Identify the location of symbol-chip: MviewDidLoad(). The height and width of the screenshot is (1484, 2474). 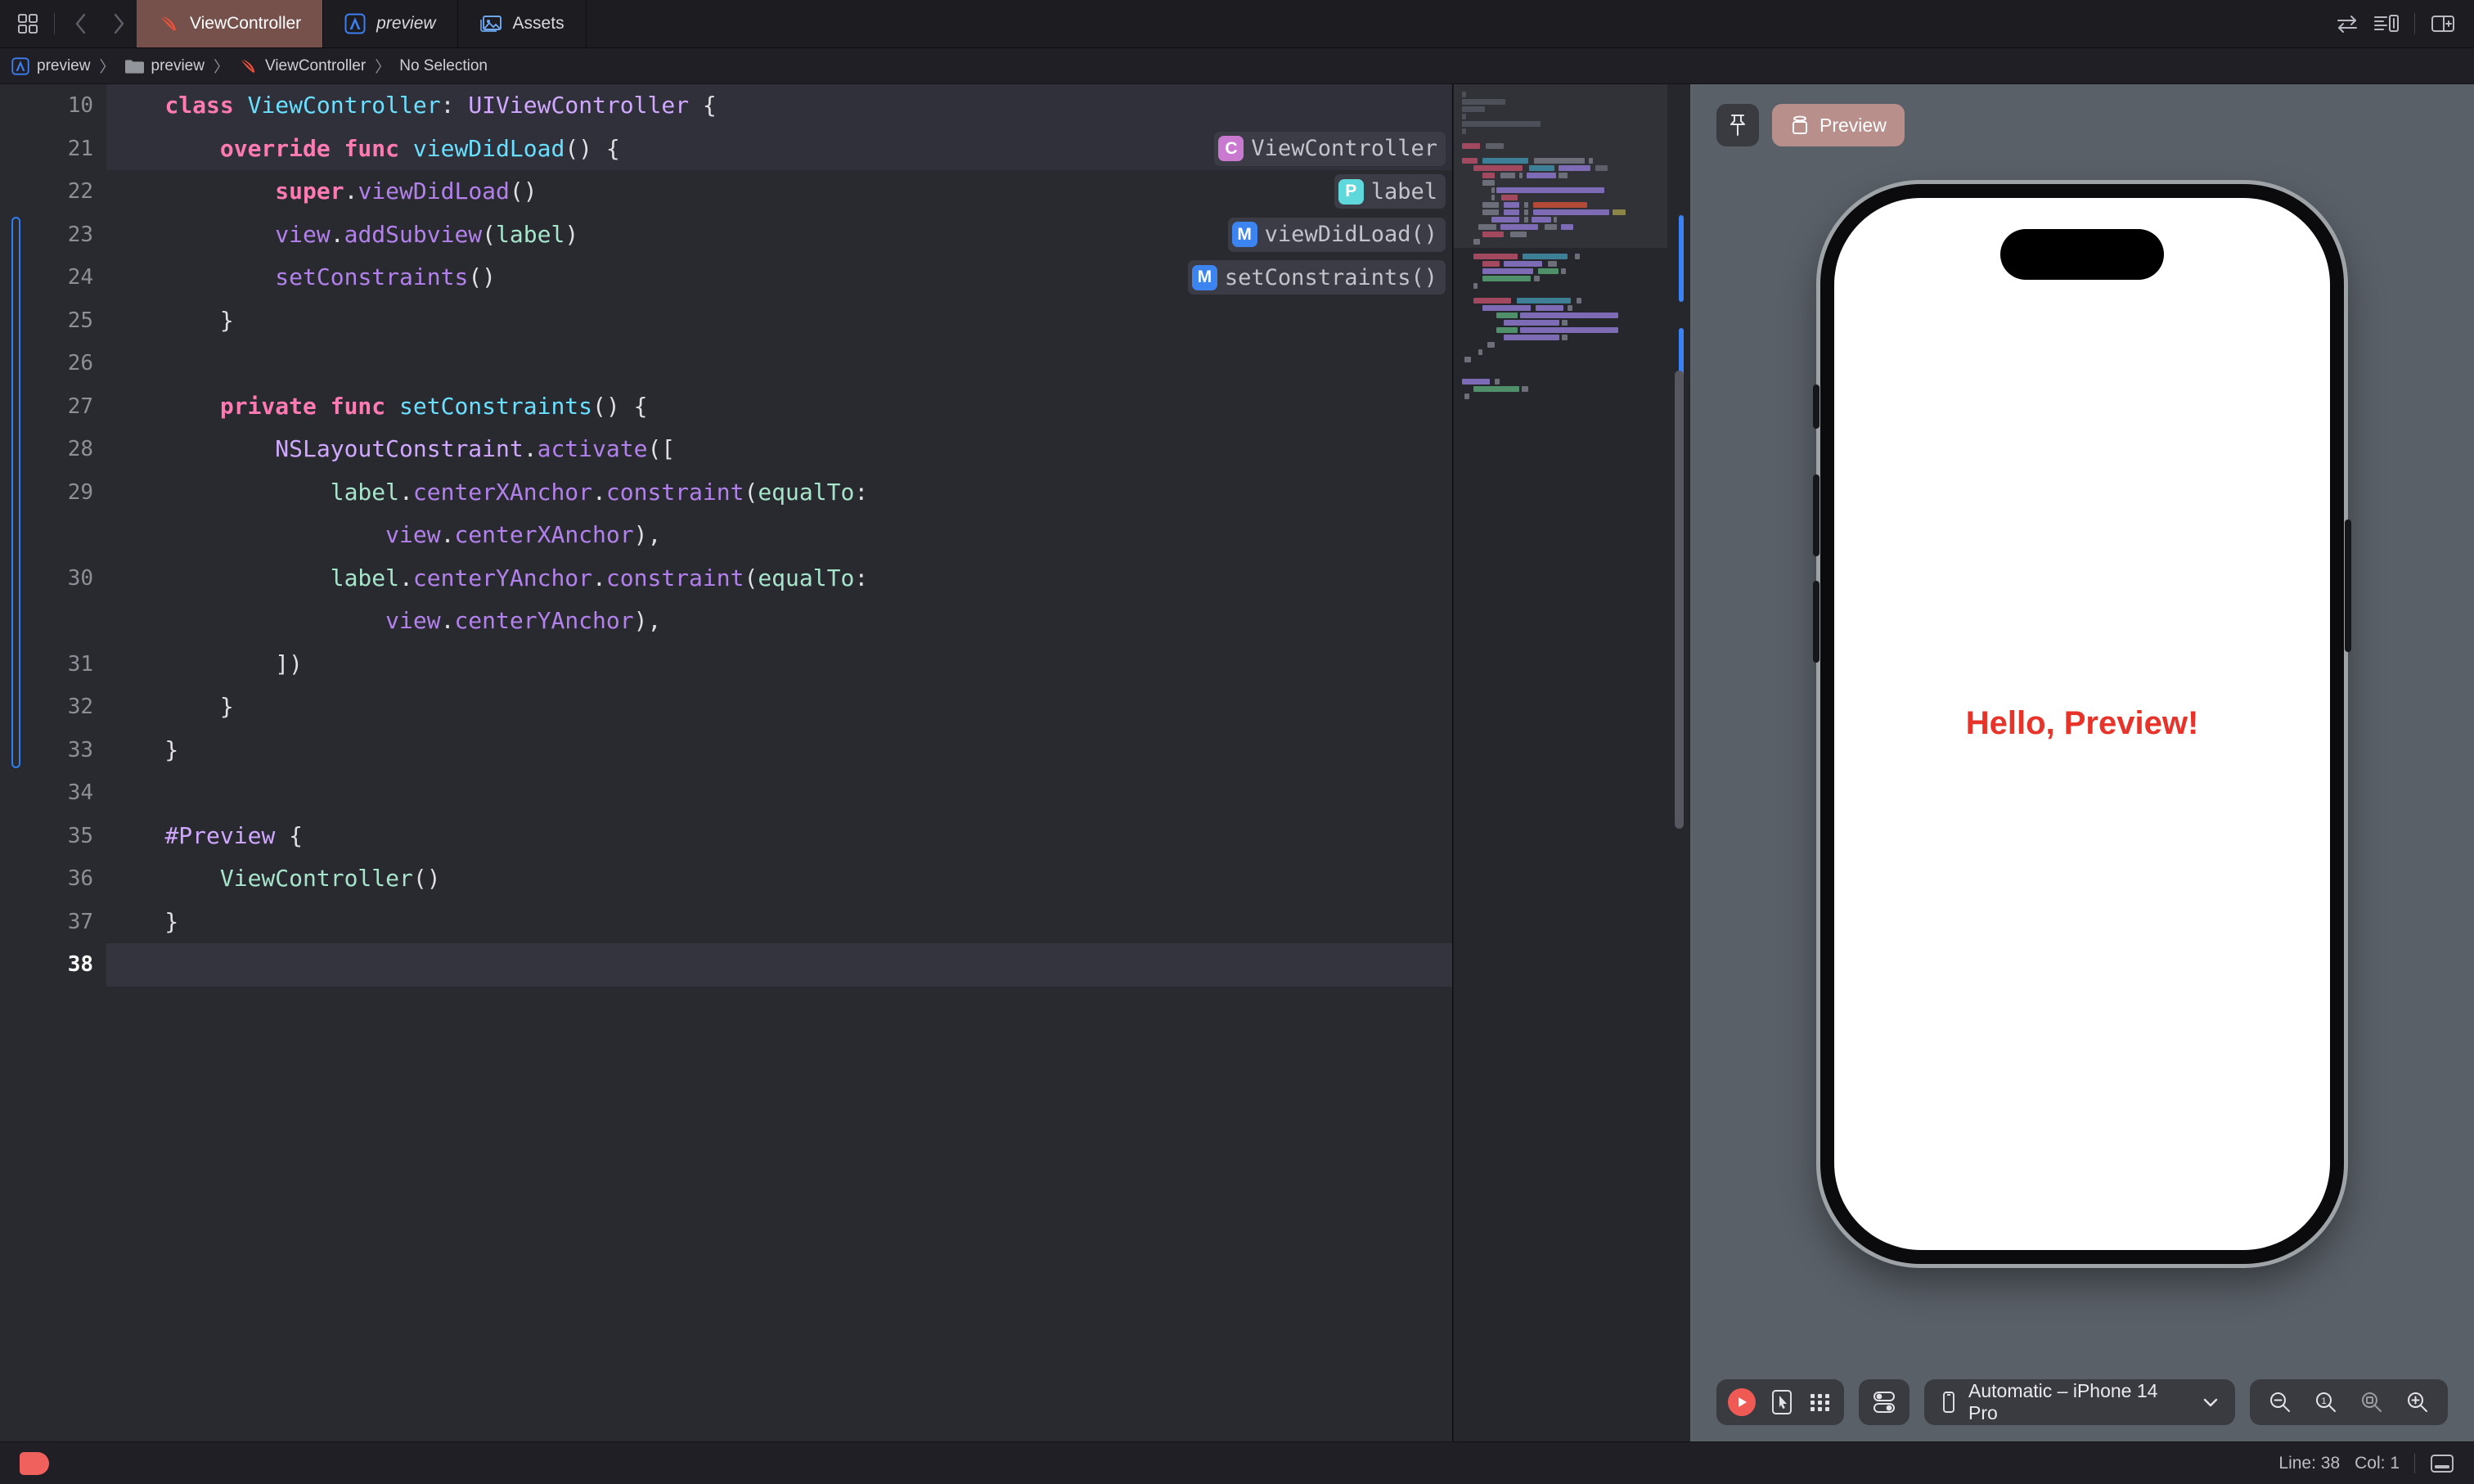
(1336, 234).